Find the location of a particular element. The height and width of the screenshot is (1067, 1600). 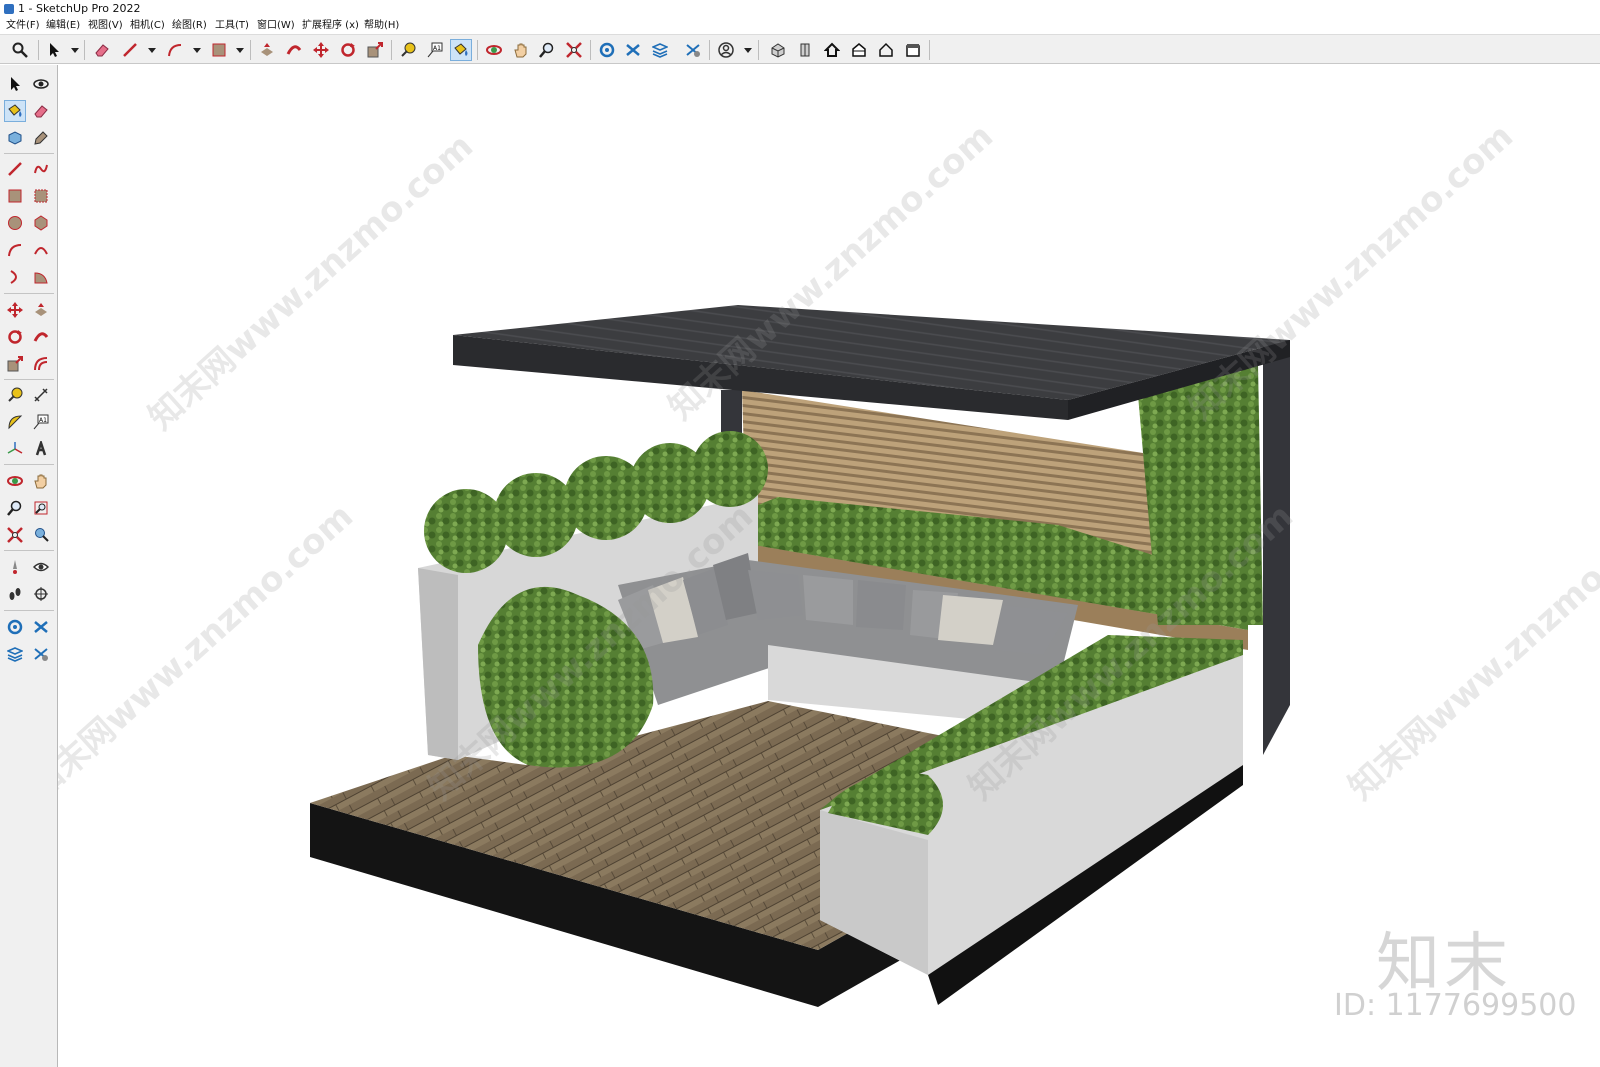

menu-help: 帮助(H) is located at coordinates (381, 26).